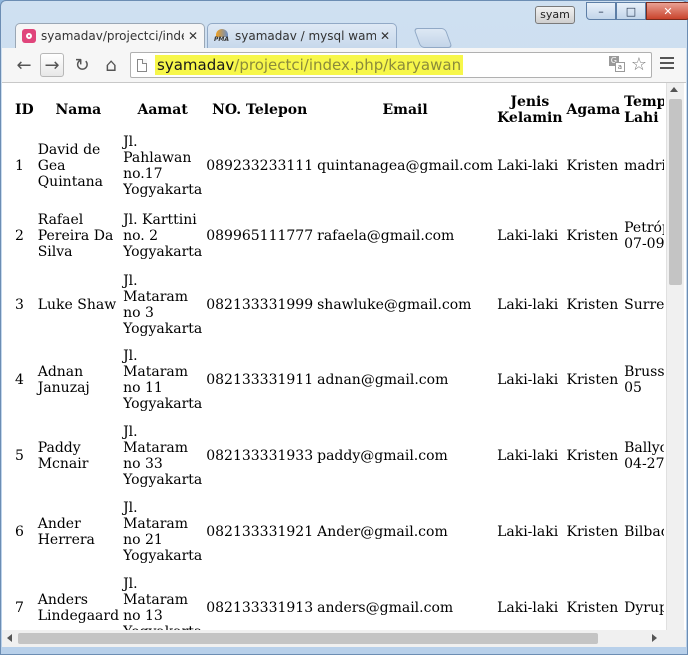 Image resolution: width=688 pixels, height=655 pixels. Describe the element at coordinates (142, 65) in the screenshot. I see `page-icon` at that location.